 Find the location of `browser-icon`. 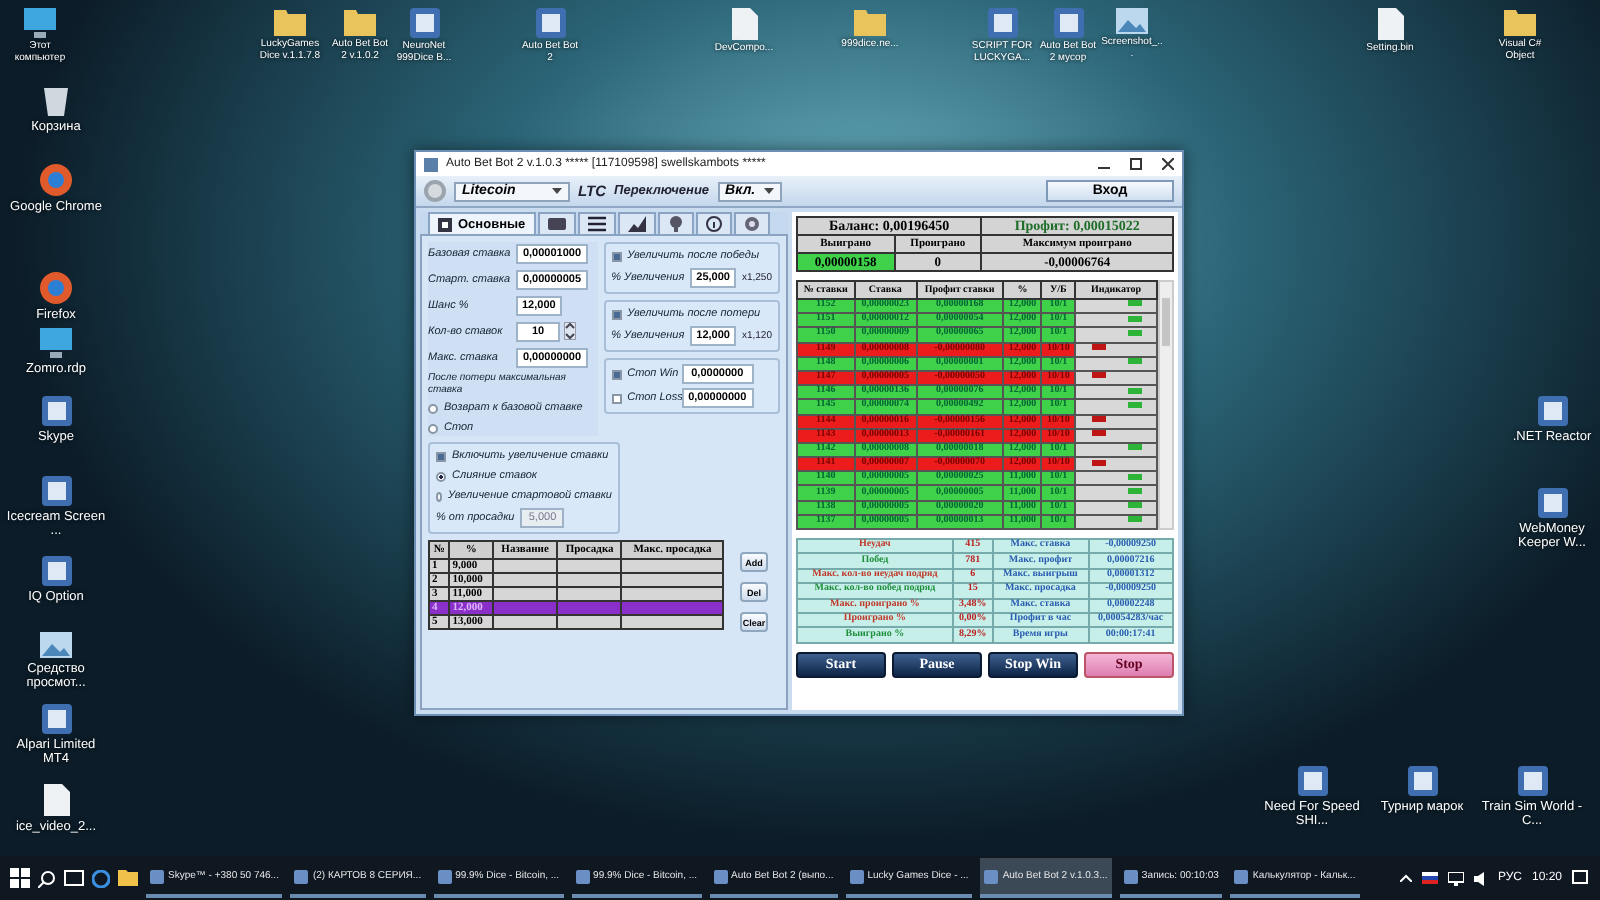

browser-icon is located at coordinates (101, 878).